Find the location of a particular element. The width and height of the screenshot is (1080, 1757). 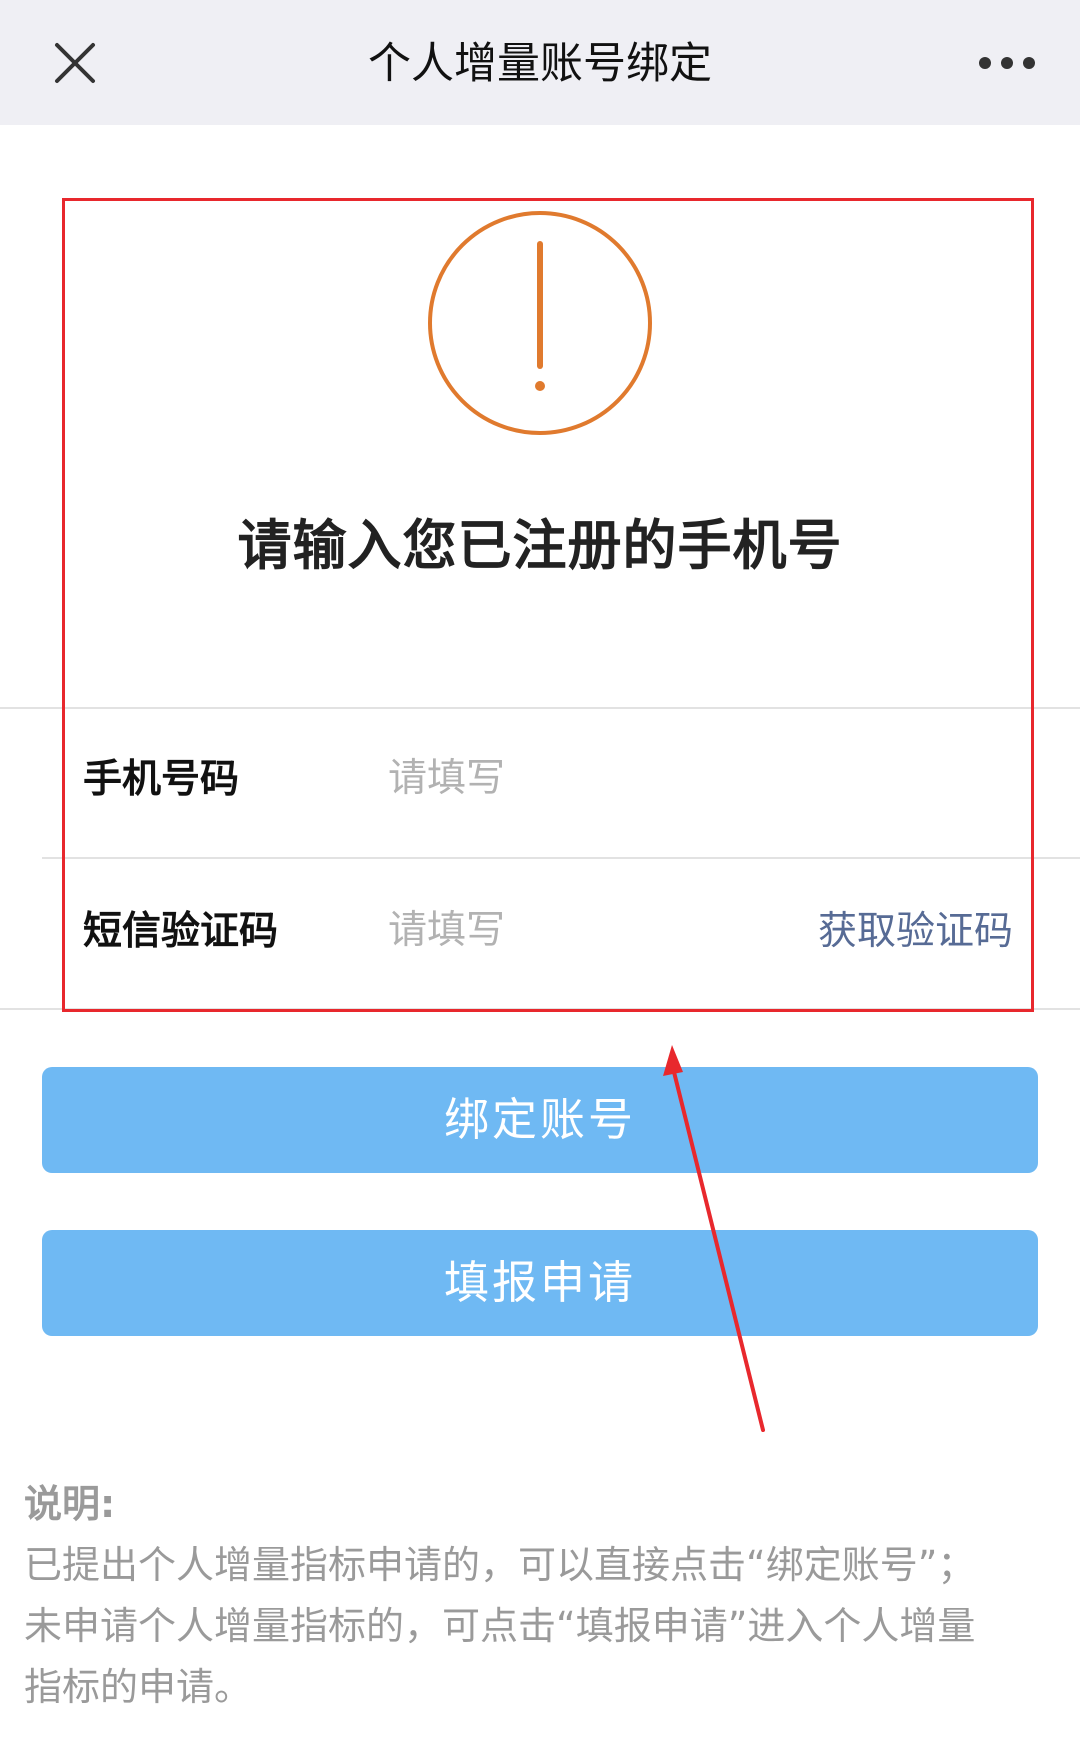

instructions-title: 说明: is located at coordinates (70, 1504).